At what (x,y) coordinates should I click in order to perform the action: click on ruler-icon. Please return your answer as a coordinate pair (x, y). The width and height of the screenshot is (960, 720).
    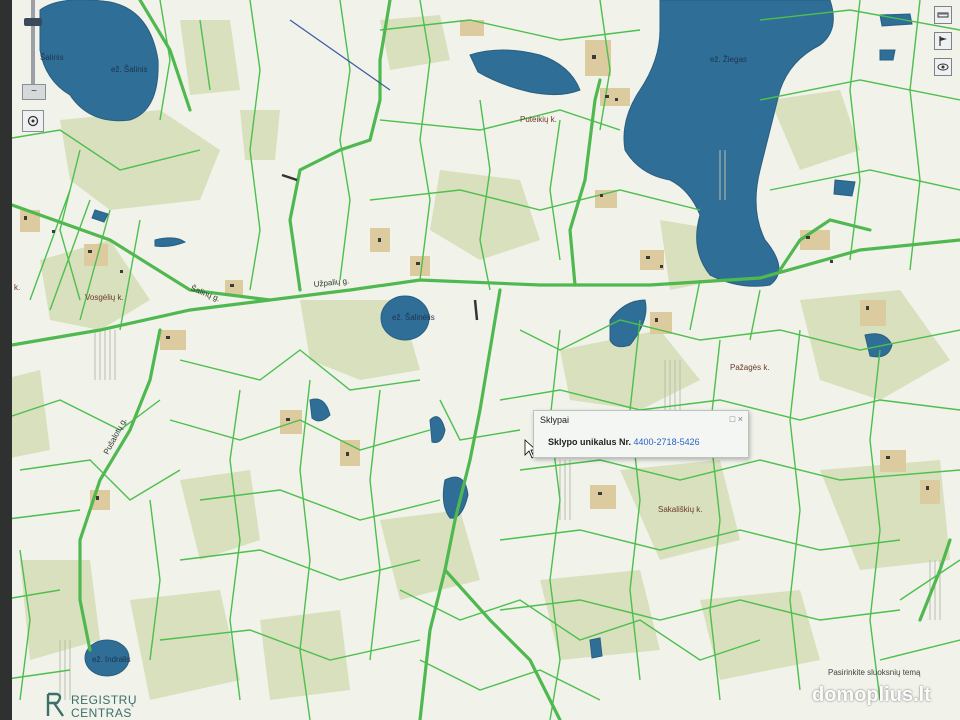
    Looking at the image, I should click on (943, 15).